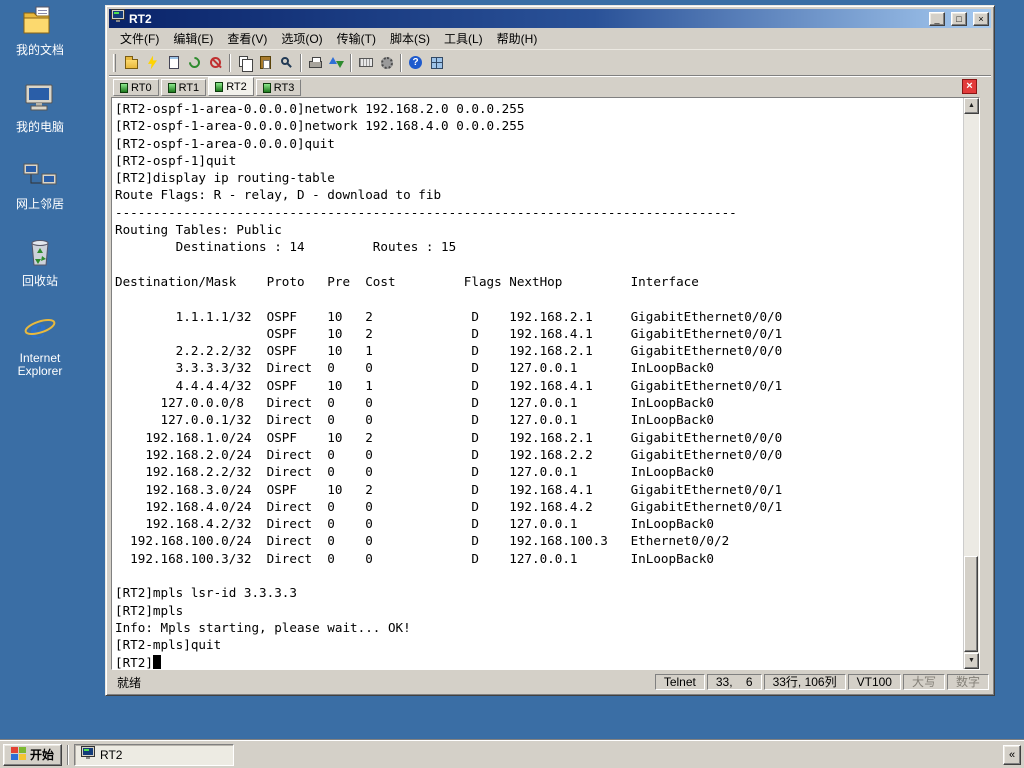  Describe the element at coordinates (959, 18) in the screenshot. I see `maximize-button: □` at that location.